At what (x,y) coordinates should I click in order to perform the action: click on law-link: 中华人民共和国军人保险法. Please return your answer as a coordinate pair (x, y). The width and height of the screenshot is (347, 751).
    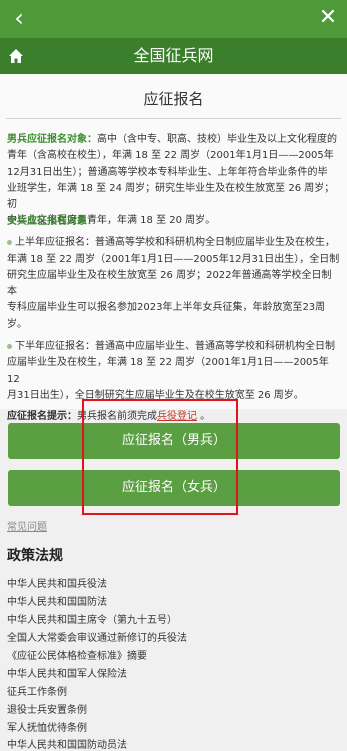
    Looking at the image, I should click on (67, 672).